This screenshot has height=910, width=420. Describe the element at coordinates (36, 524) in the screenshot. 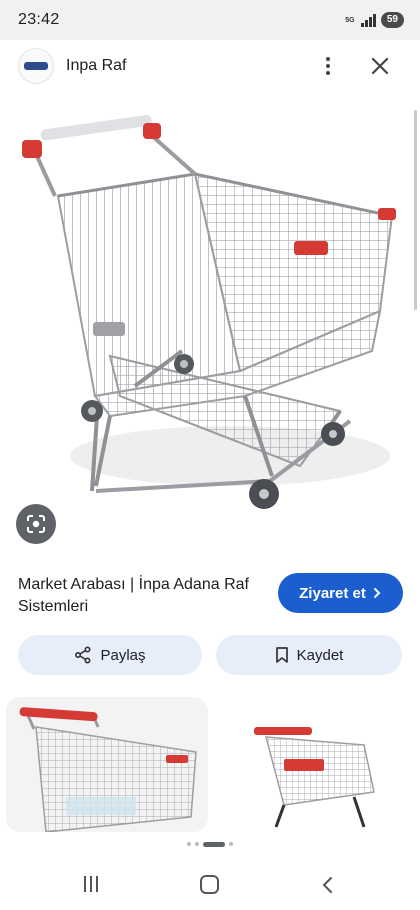

I see `google-lens-icon` at that location.